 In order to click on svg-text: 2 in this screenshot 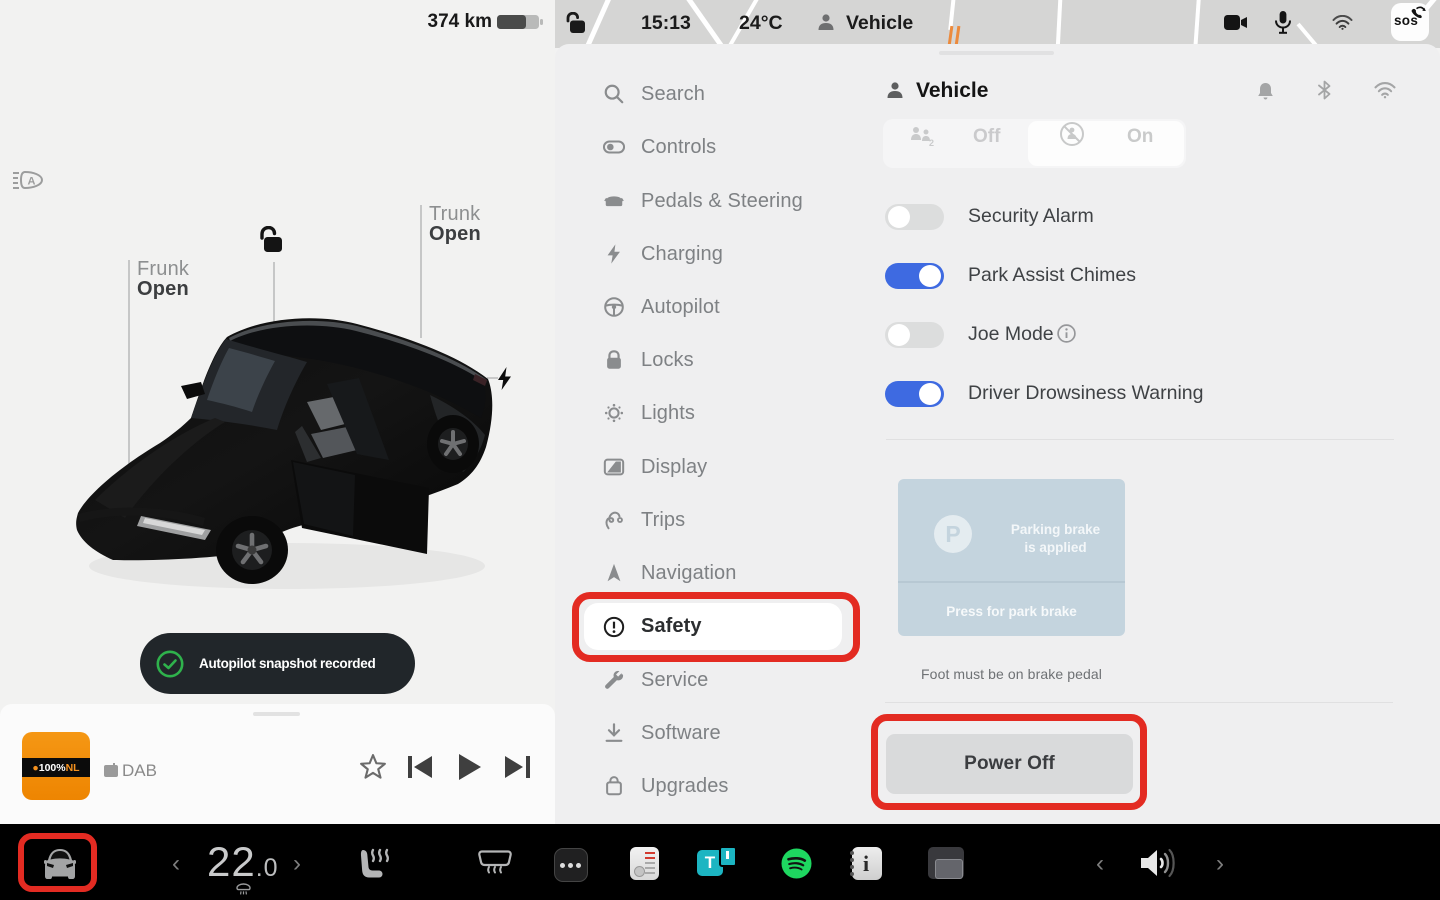, I will do `click(931, 143)`.